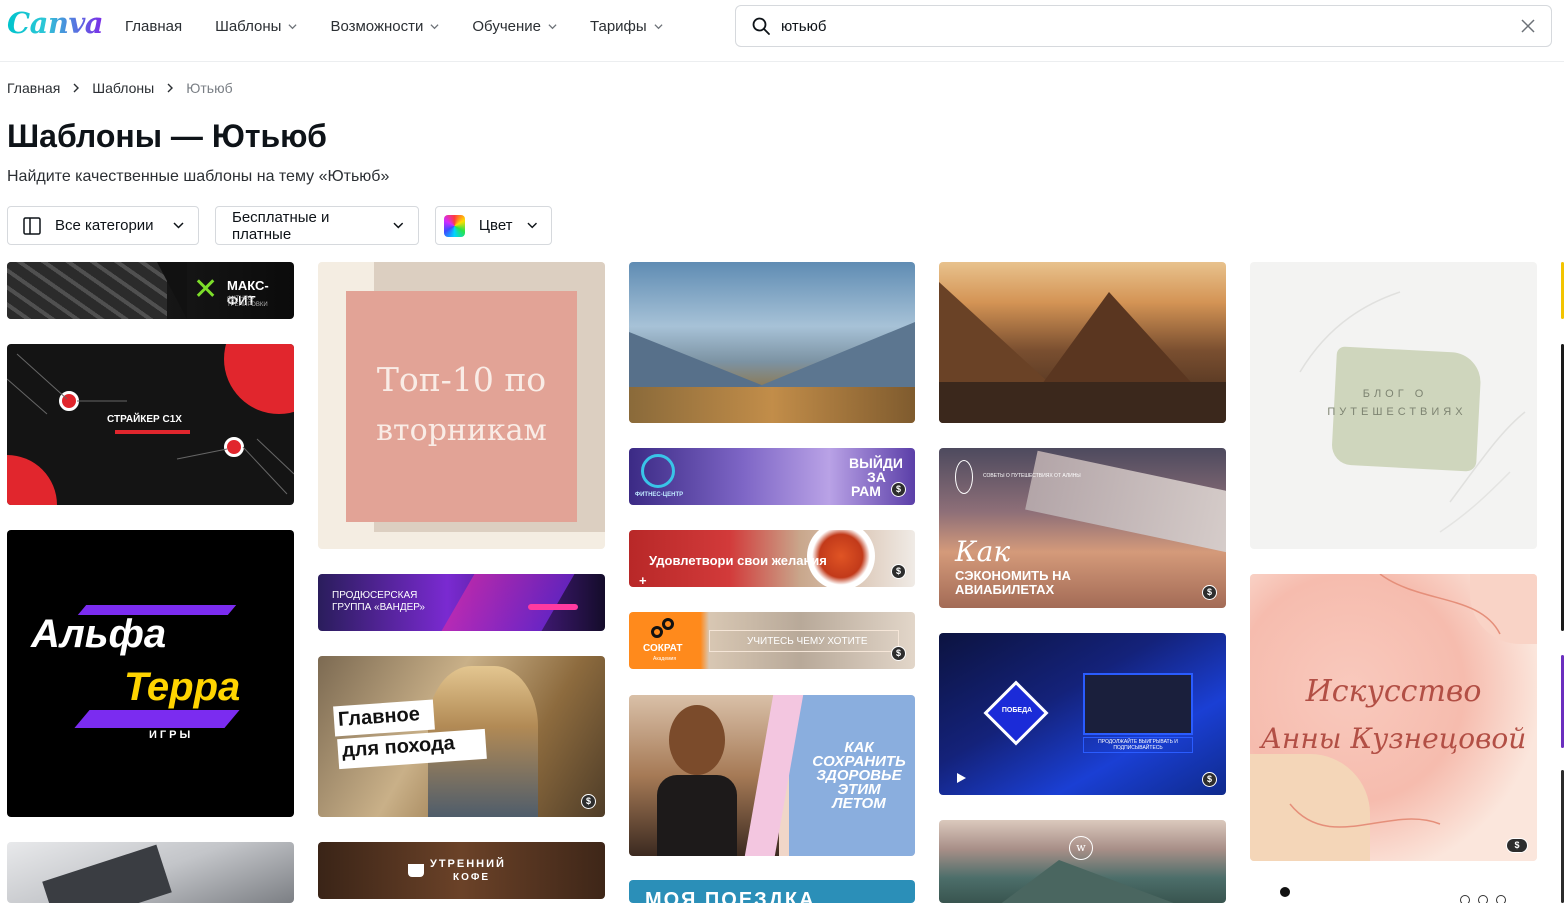 This screenshot has height=903, width=1564. I want to click on template-text: УЧИТЕСЬ ЧЕМУ ХОТИТЕ, so click(807, 641).